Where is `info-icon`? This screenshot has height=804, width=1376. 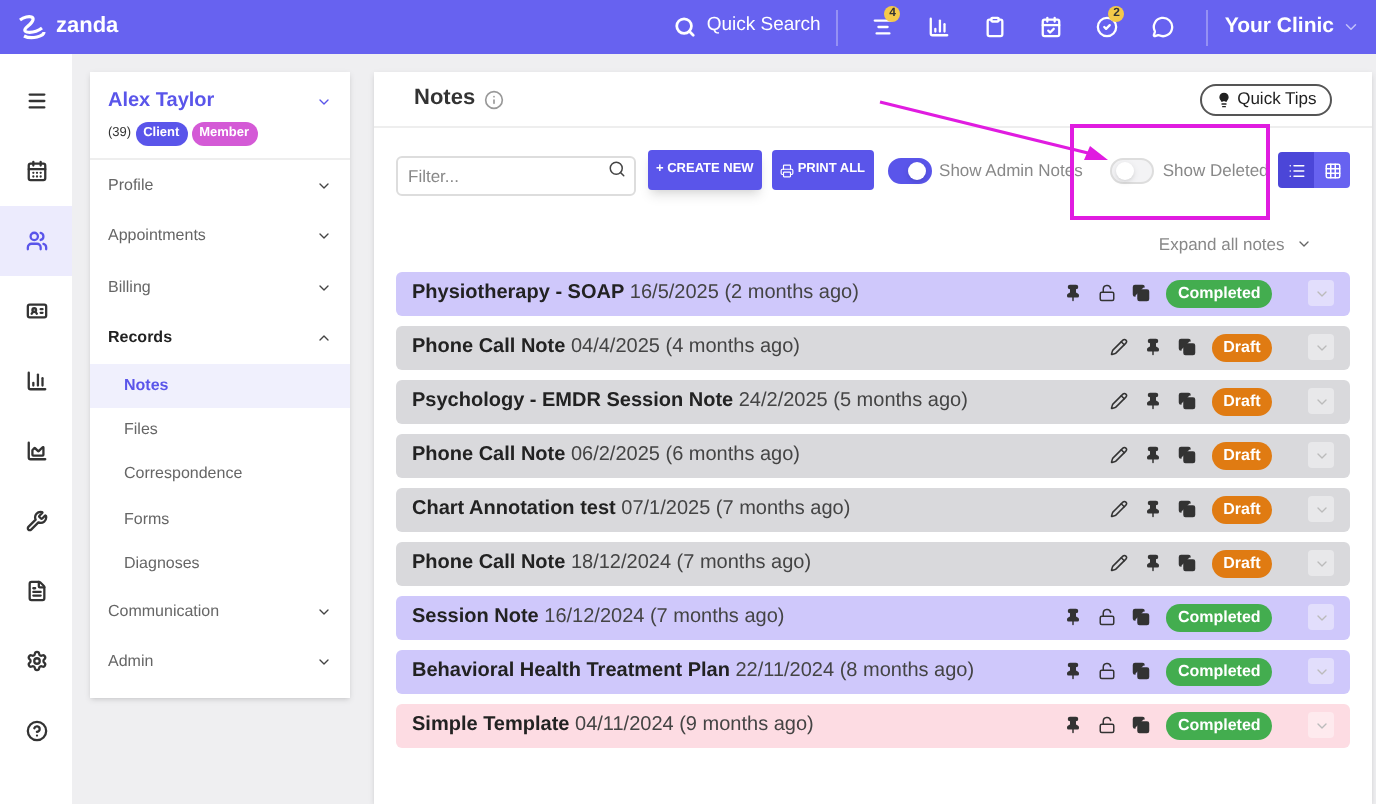
info-icon is located at coordinates (493, 99).